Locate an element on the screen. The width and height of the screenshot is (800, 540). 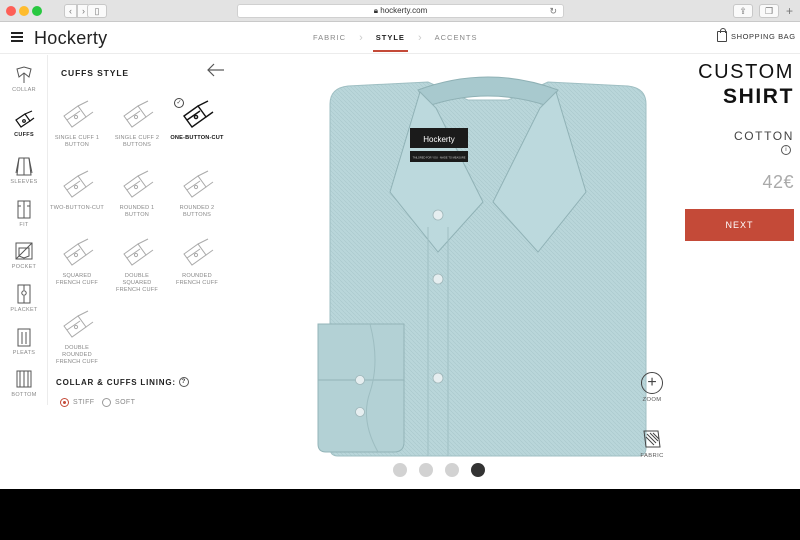
shirt-label-brand: Hockerty is located at coordinates (439, 139).